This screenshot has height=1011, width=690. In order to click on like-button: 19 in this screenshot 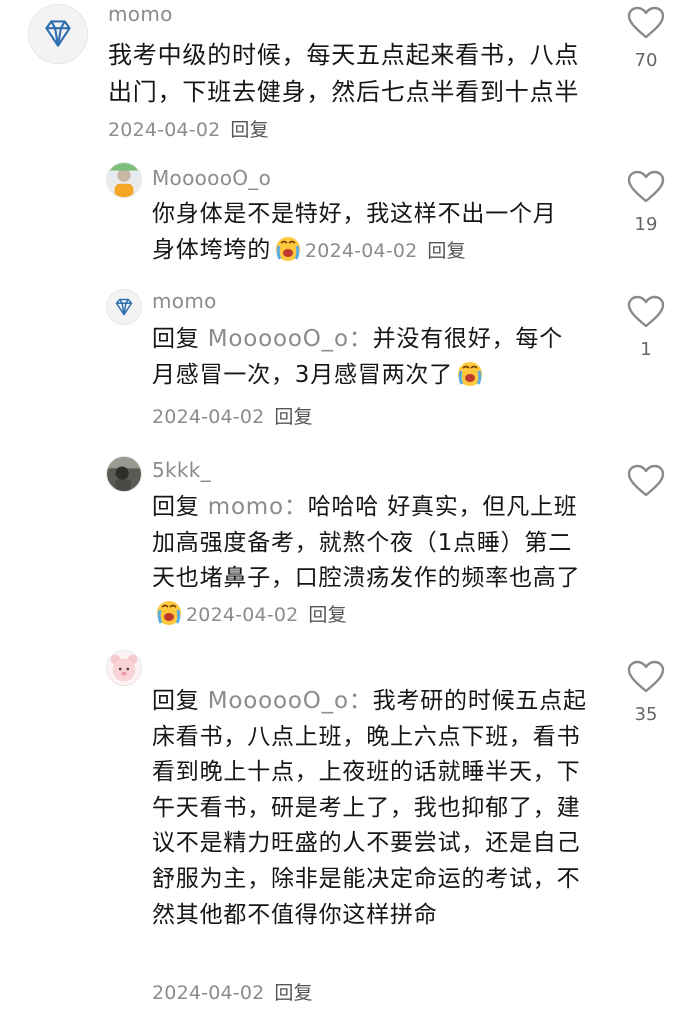, I will do `click(646, 202)`.